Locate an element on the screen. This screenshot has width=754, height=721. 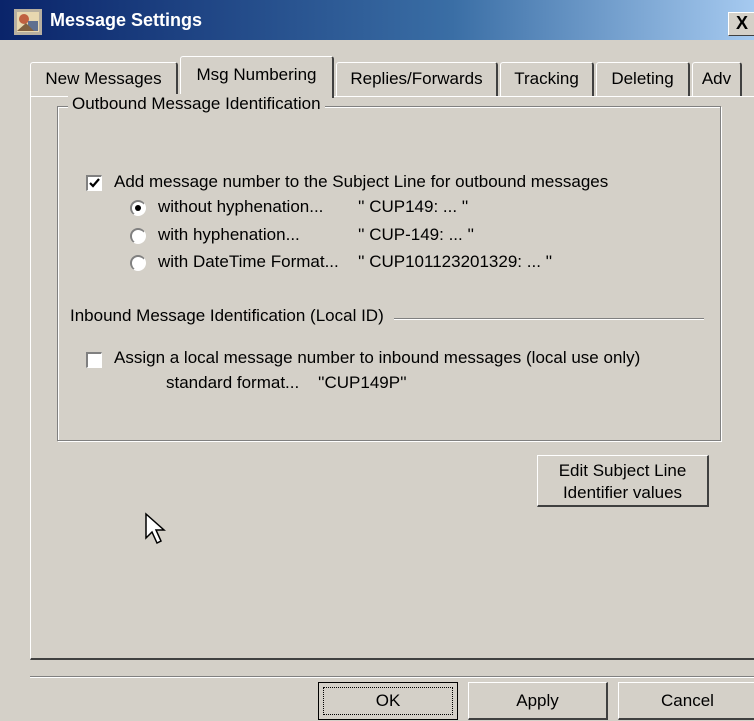
tab-label: Replies/Forwards is located at coordinates (416, 78).